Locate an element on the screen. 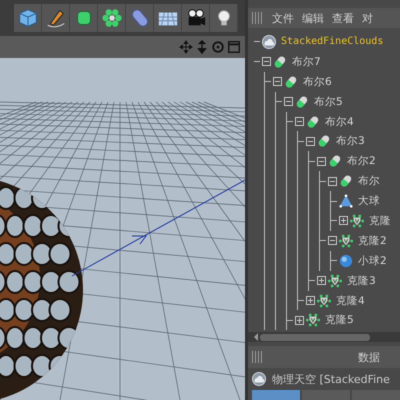 This screenshot has height=400, width=400. tree-item: 克隆5 is located at coordinates (339, 320).